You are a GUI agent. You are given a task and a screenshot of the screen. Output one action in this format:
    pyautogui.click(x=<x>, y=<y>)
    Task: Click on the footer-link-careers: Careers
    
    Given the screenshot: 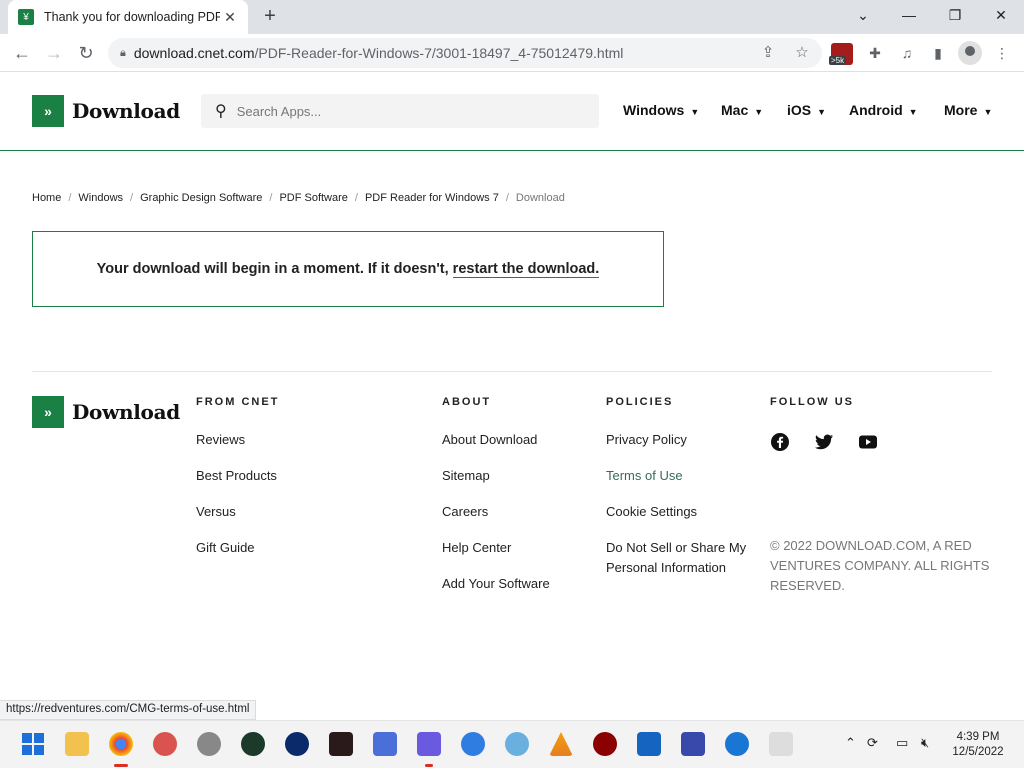 What is the action you would take?
    pyautogui.click(x=496, y=512)
    